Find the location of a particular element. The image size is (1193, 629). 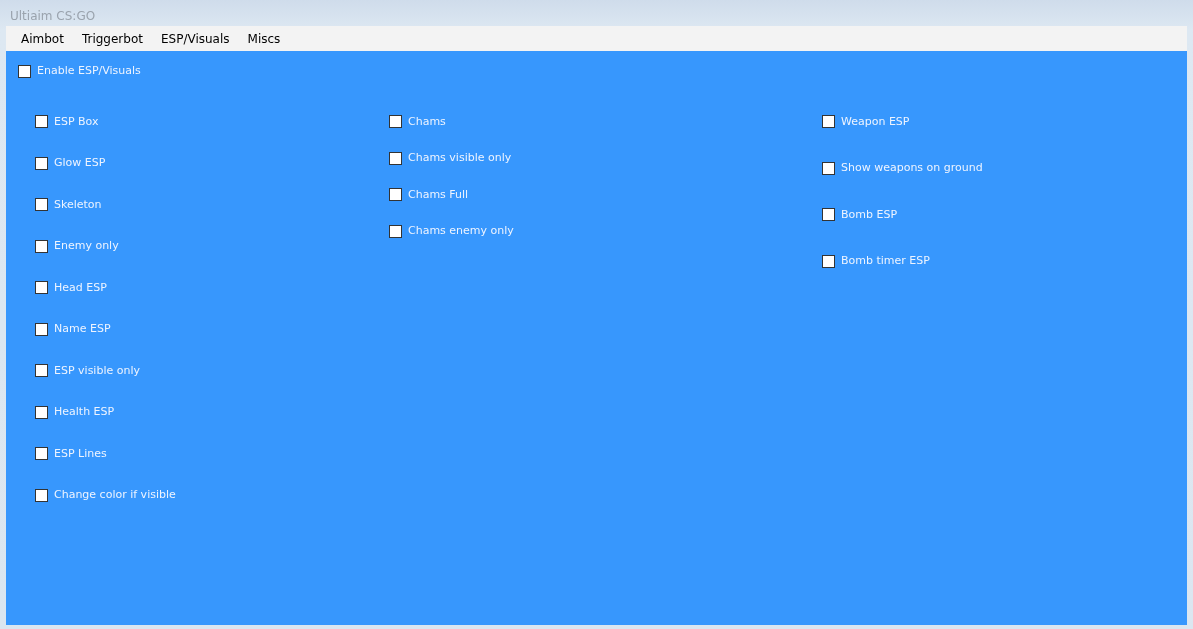

checkbox-label: Enable ESP/Visuals is located at coordinates (89, 71).